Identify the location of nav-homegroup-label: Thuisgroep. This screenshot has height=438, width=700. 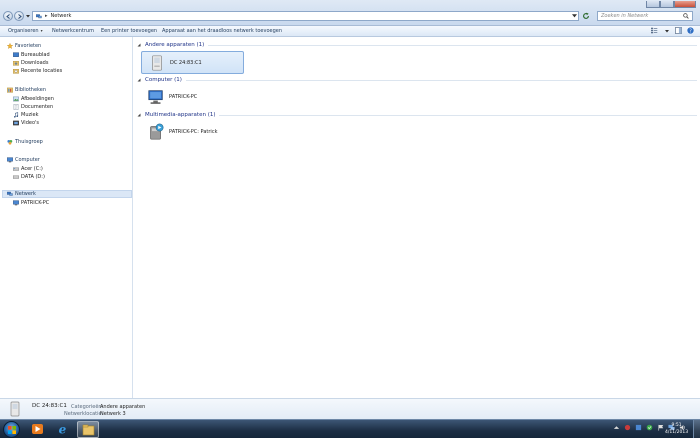
(29, 142).